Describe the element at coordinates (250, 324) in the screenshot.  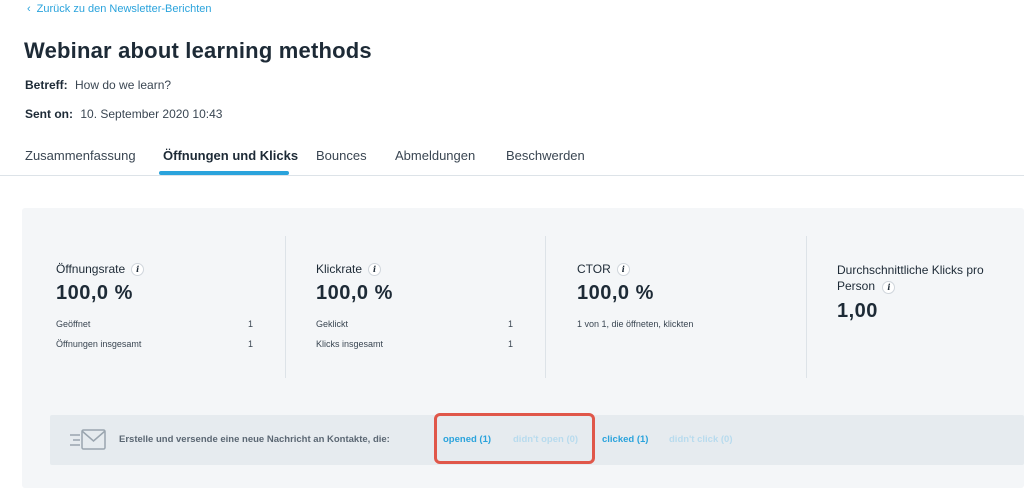
I see `opened-value: 1` at that location.